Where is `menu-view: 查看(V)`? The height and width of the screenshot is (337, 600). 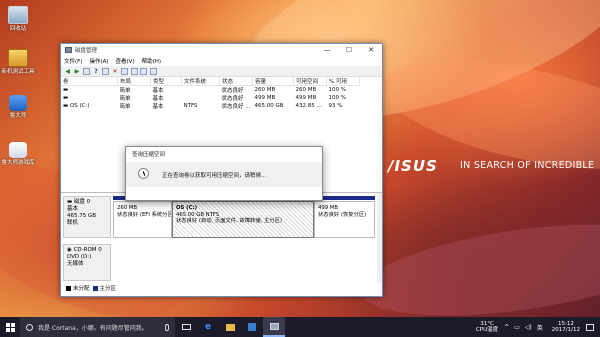
menu-view: 查看(V) is located at coordinates (125, 61).